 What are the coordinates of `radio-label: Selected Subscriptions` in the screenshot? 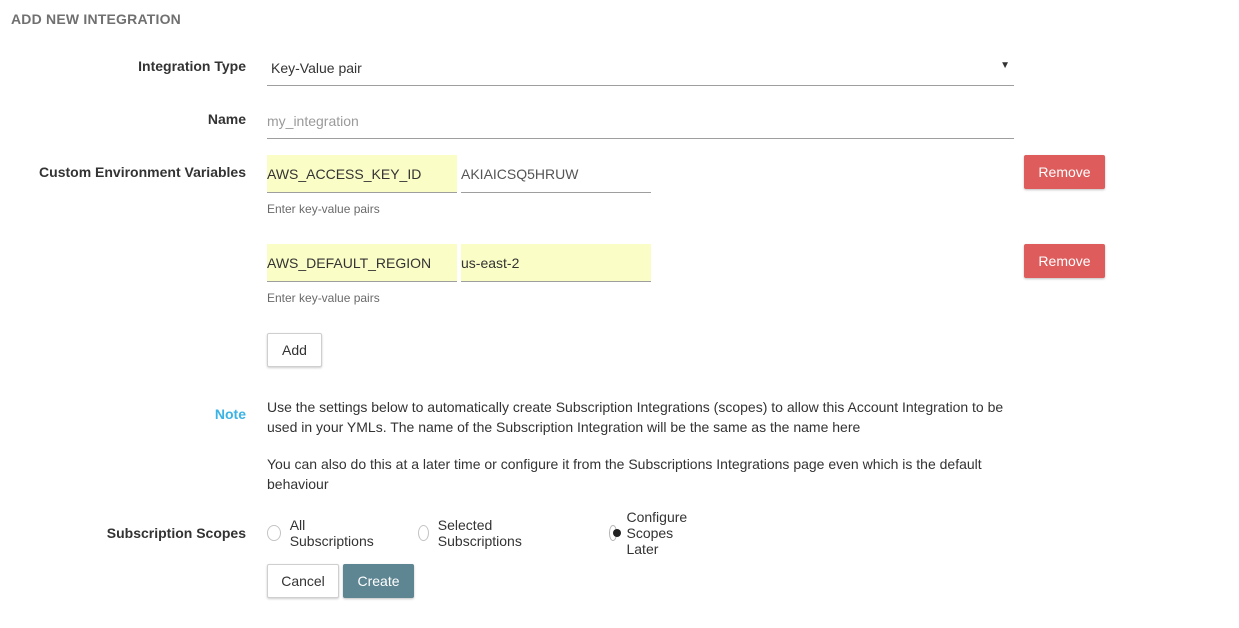 It's located at (479, 533).